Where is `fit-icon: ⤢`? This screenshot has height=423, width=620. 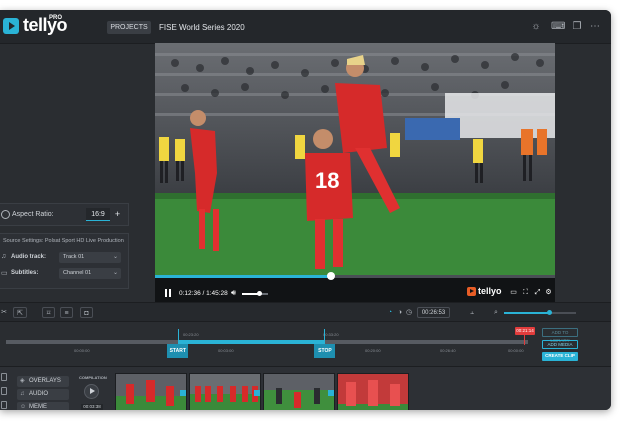 fit-icon: ⤢ is located at coordinates (537, 292).